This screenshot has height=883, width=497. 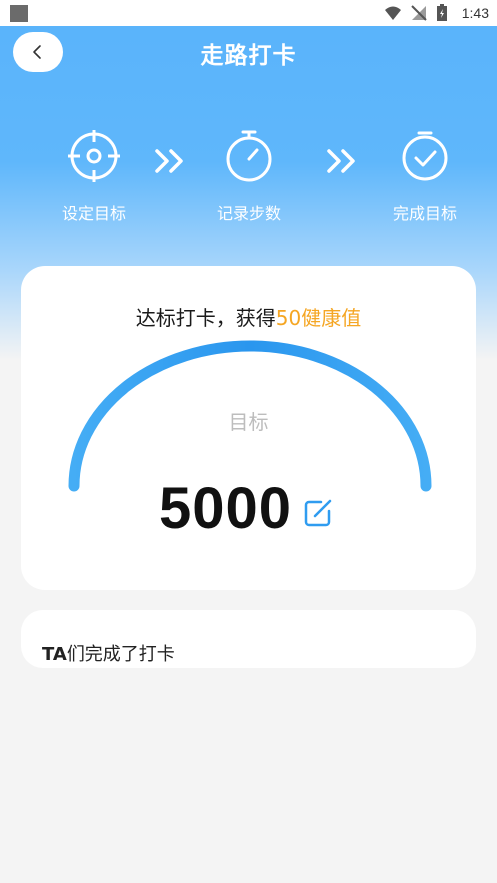 I want to click on page-title: 走路打卡, so click(x=248, y=56).